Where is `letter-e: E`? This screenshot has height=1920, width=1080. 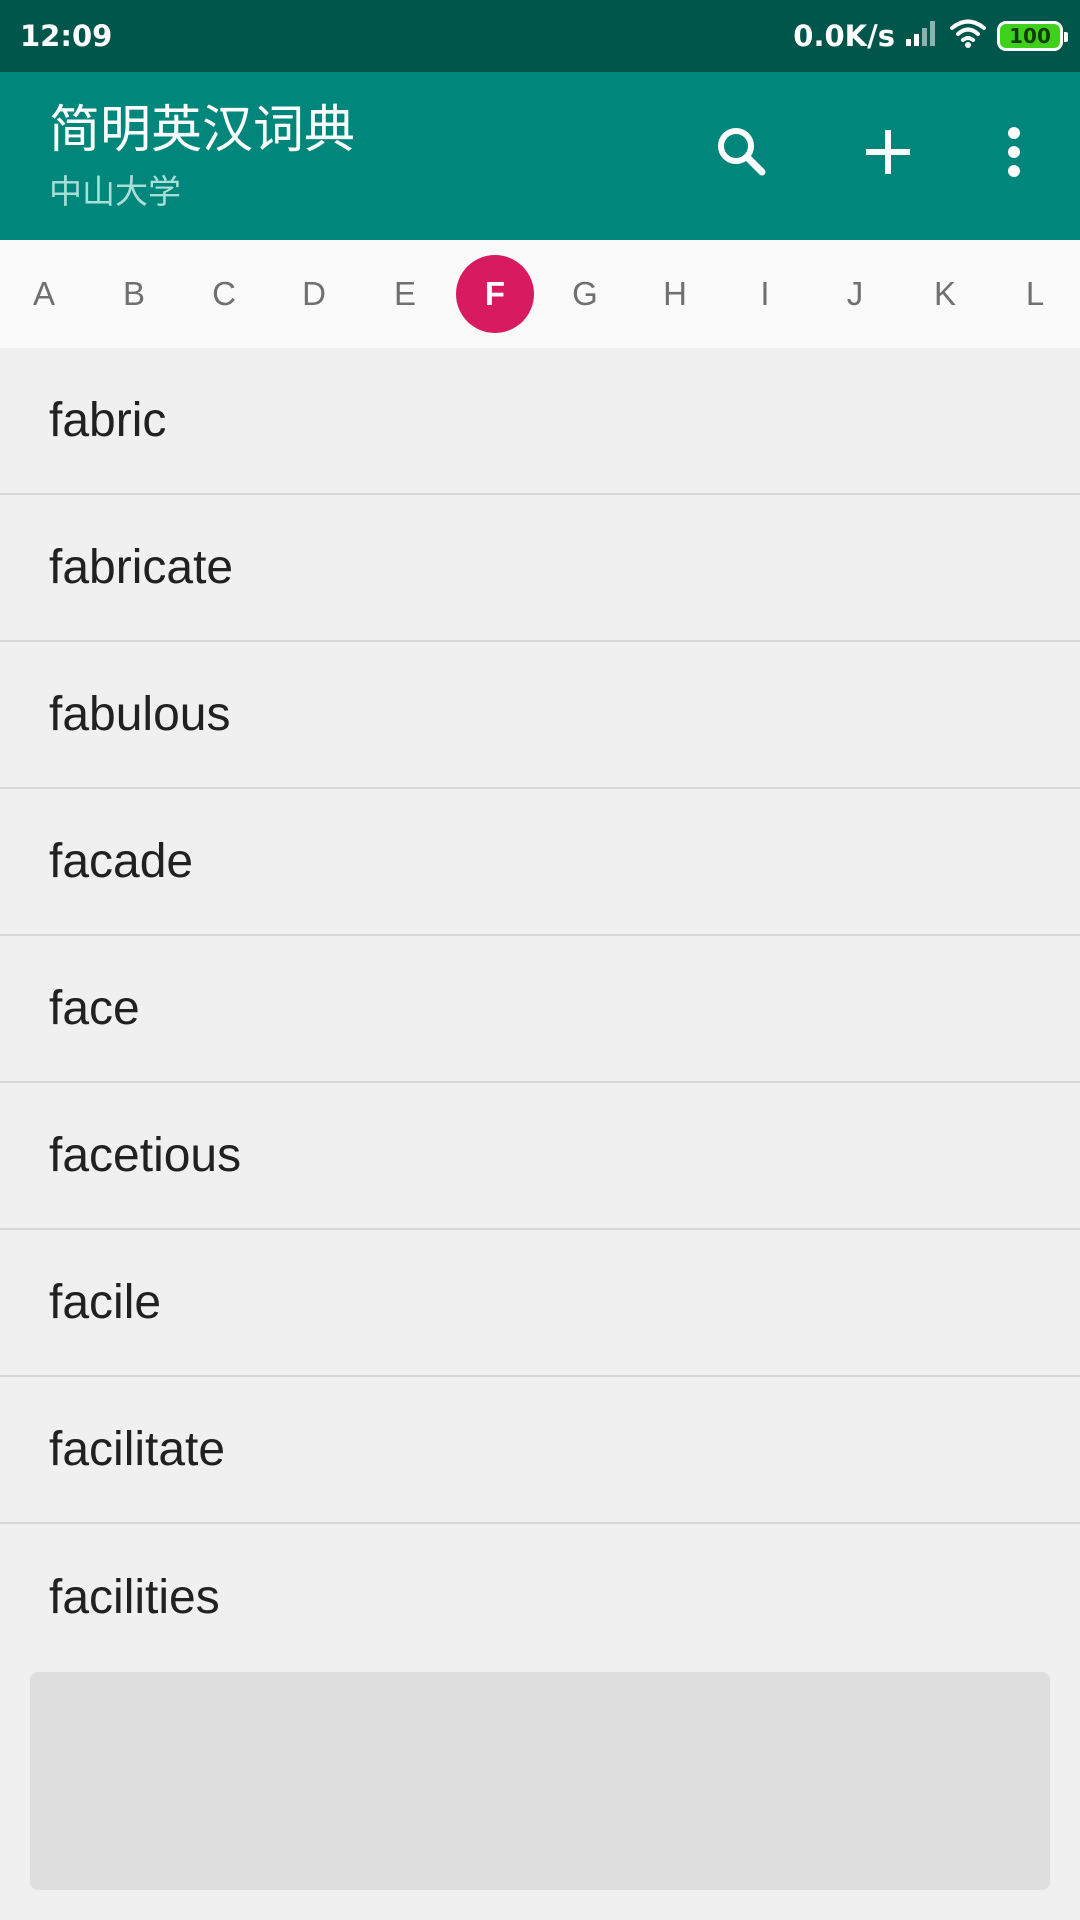 letter-e: E is located at coordinates (405, 294).